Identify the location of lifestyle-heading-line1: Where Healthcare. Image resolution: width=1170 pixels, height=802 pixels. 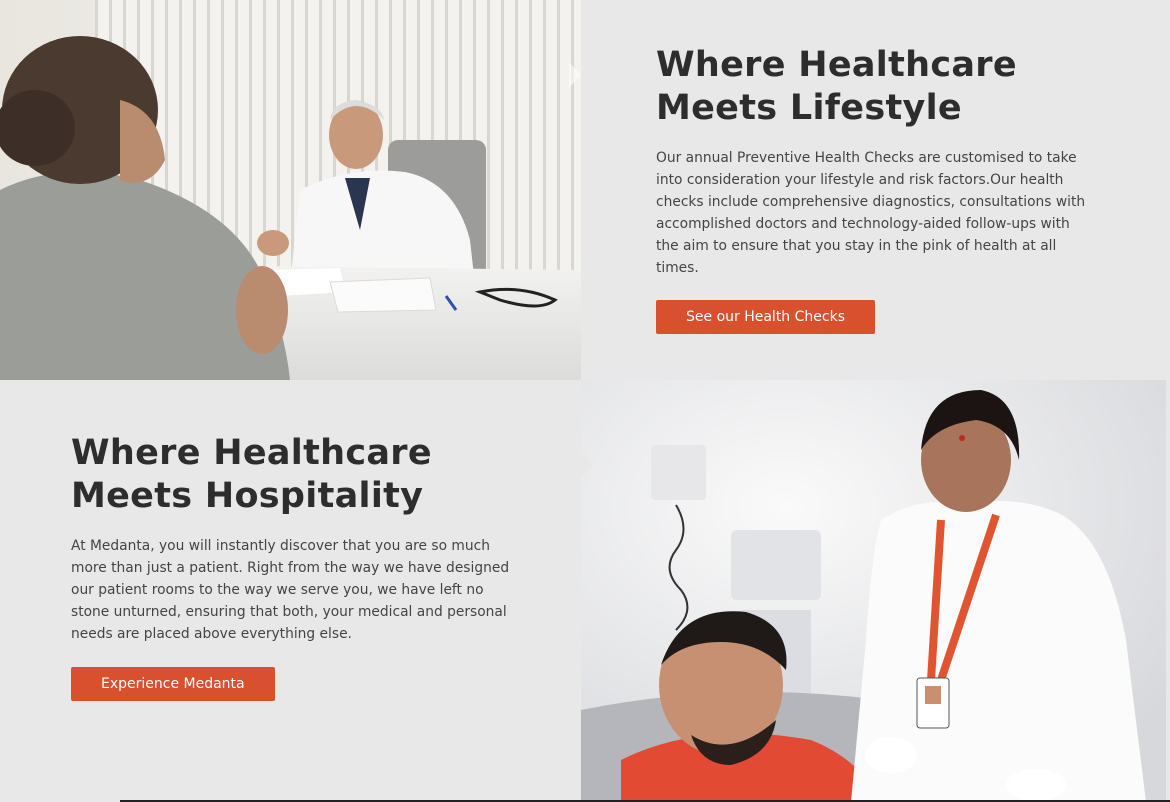
(836, 65).